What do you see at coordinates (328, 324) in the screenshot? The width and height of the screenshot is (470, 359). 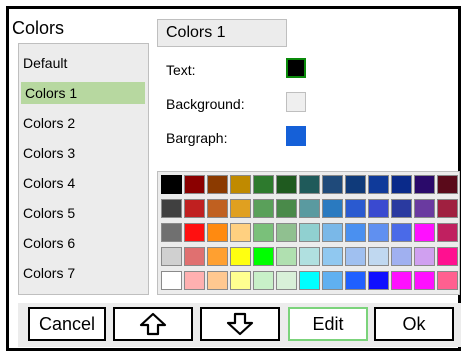 I see `edit-button: Edit` at bounding box center [328, 324].